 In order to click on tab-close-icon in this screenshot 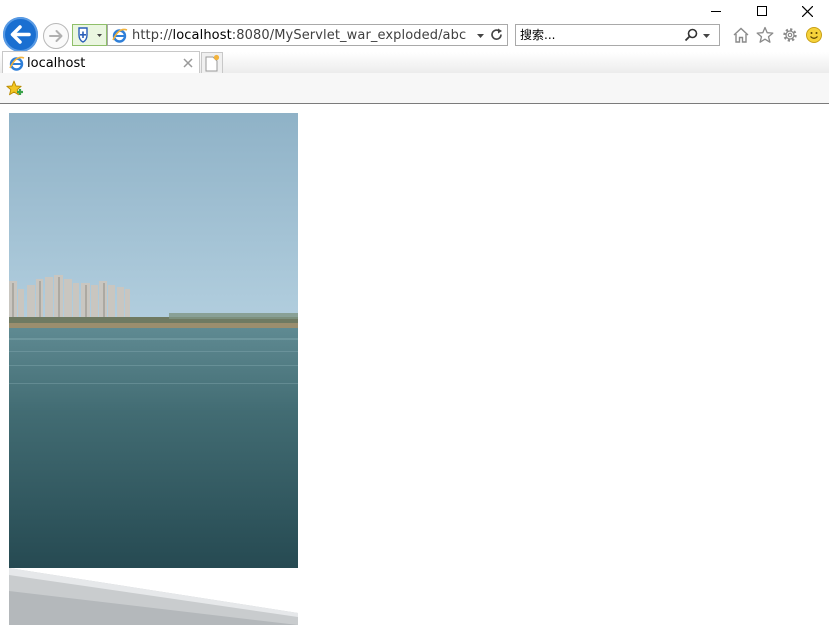, I will do `click(188, 63)`.